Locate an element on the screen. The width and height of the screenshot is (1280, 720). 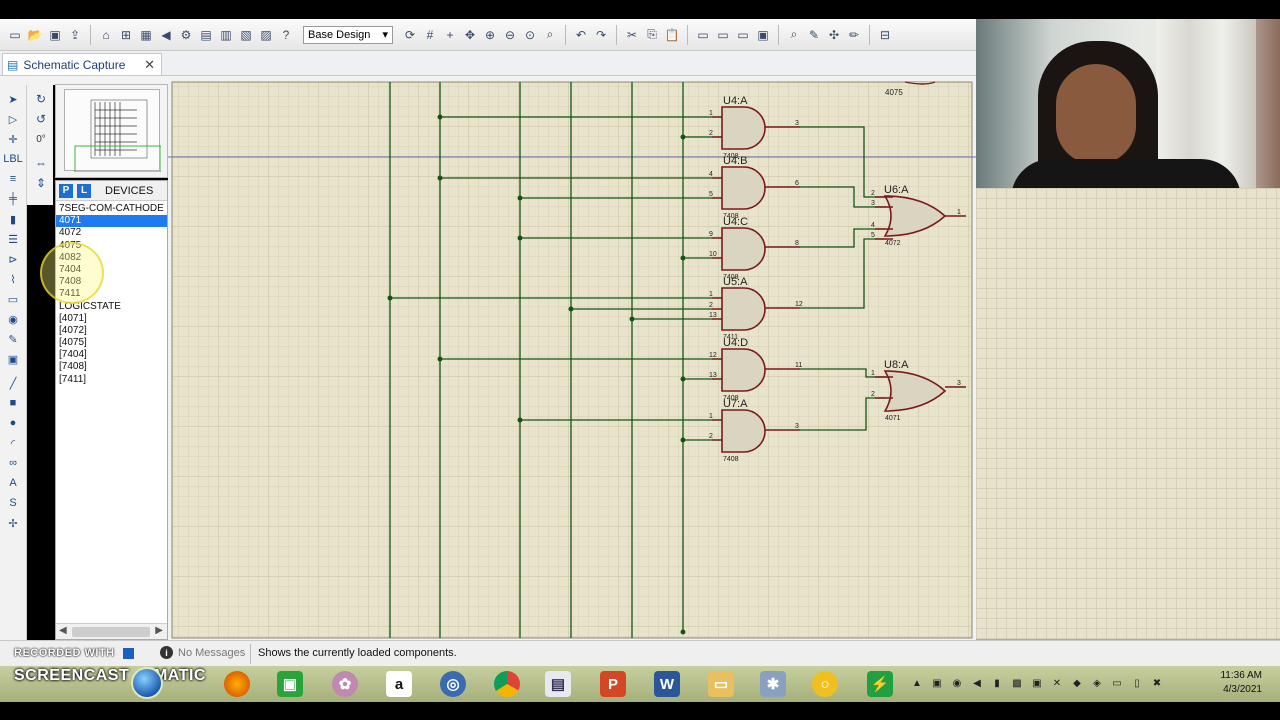
decompose-icon: ✏ is located at coordinates (854, 35).